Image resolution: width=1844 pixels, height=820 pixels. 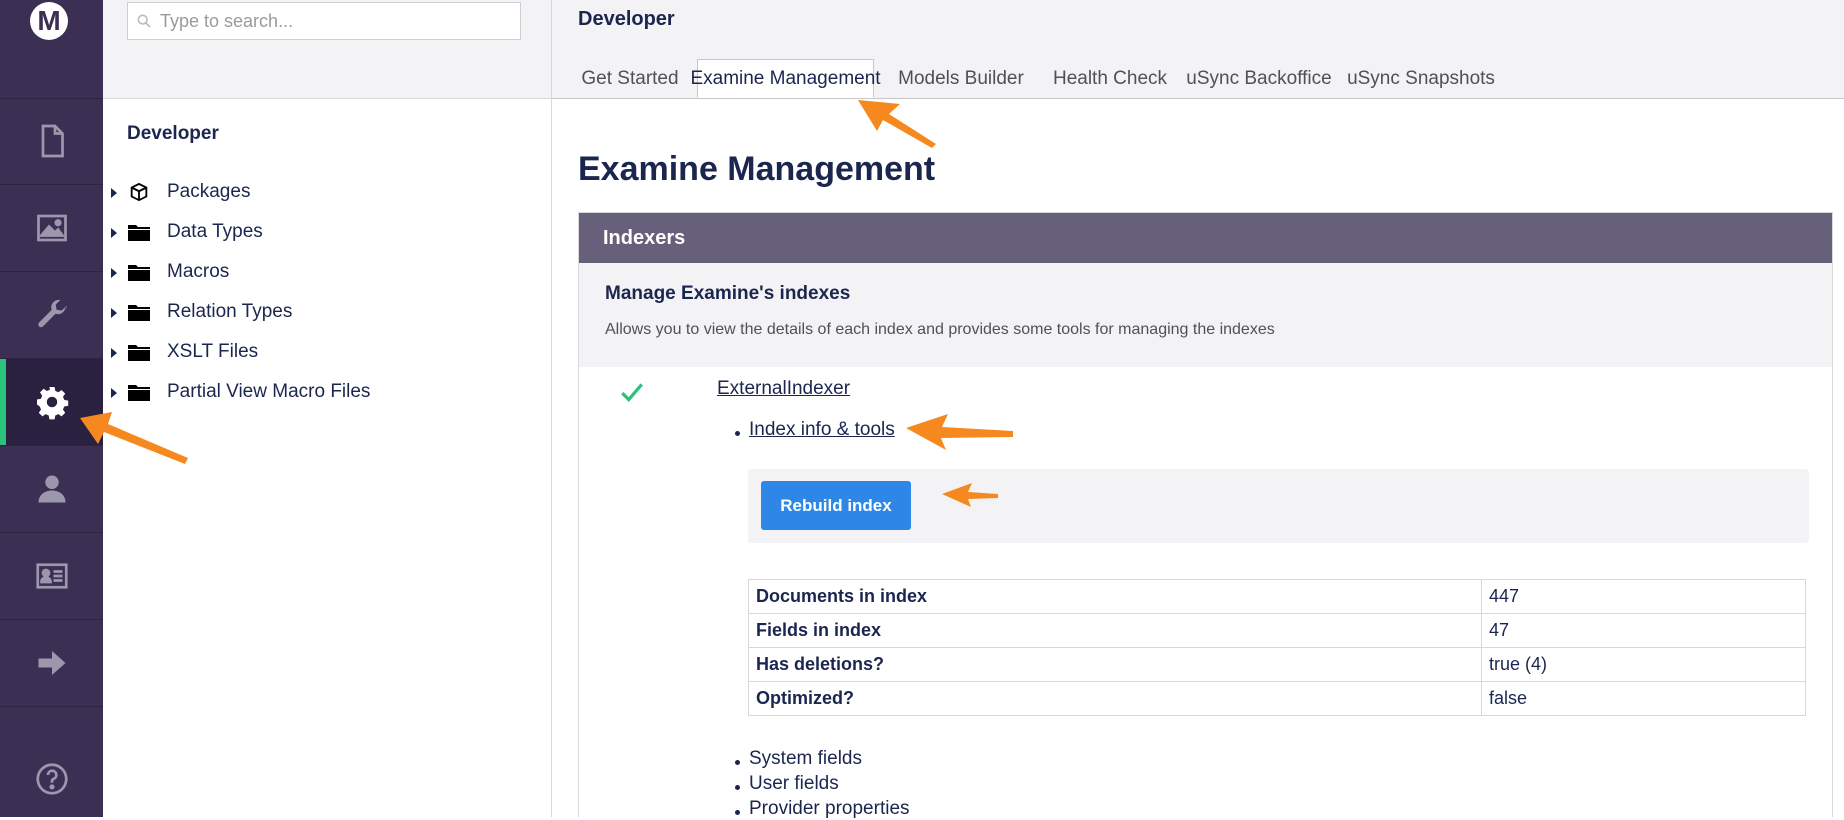 I want to click on rail-item-developer, so click(x=51, y=402).